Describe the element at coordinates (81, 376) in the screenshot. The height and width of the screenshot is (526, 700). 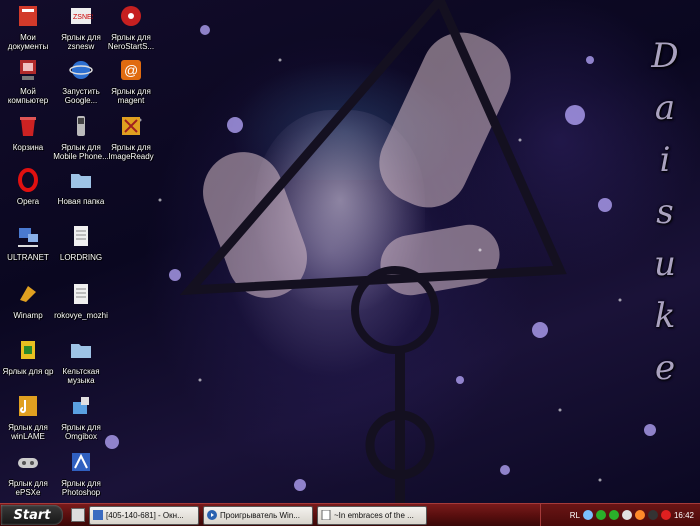
I see `desktop-icon-label: Кельтская музыка` at that location.